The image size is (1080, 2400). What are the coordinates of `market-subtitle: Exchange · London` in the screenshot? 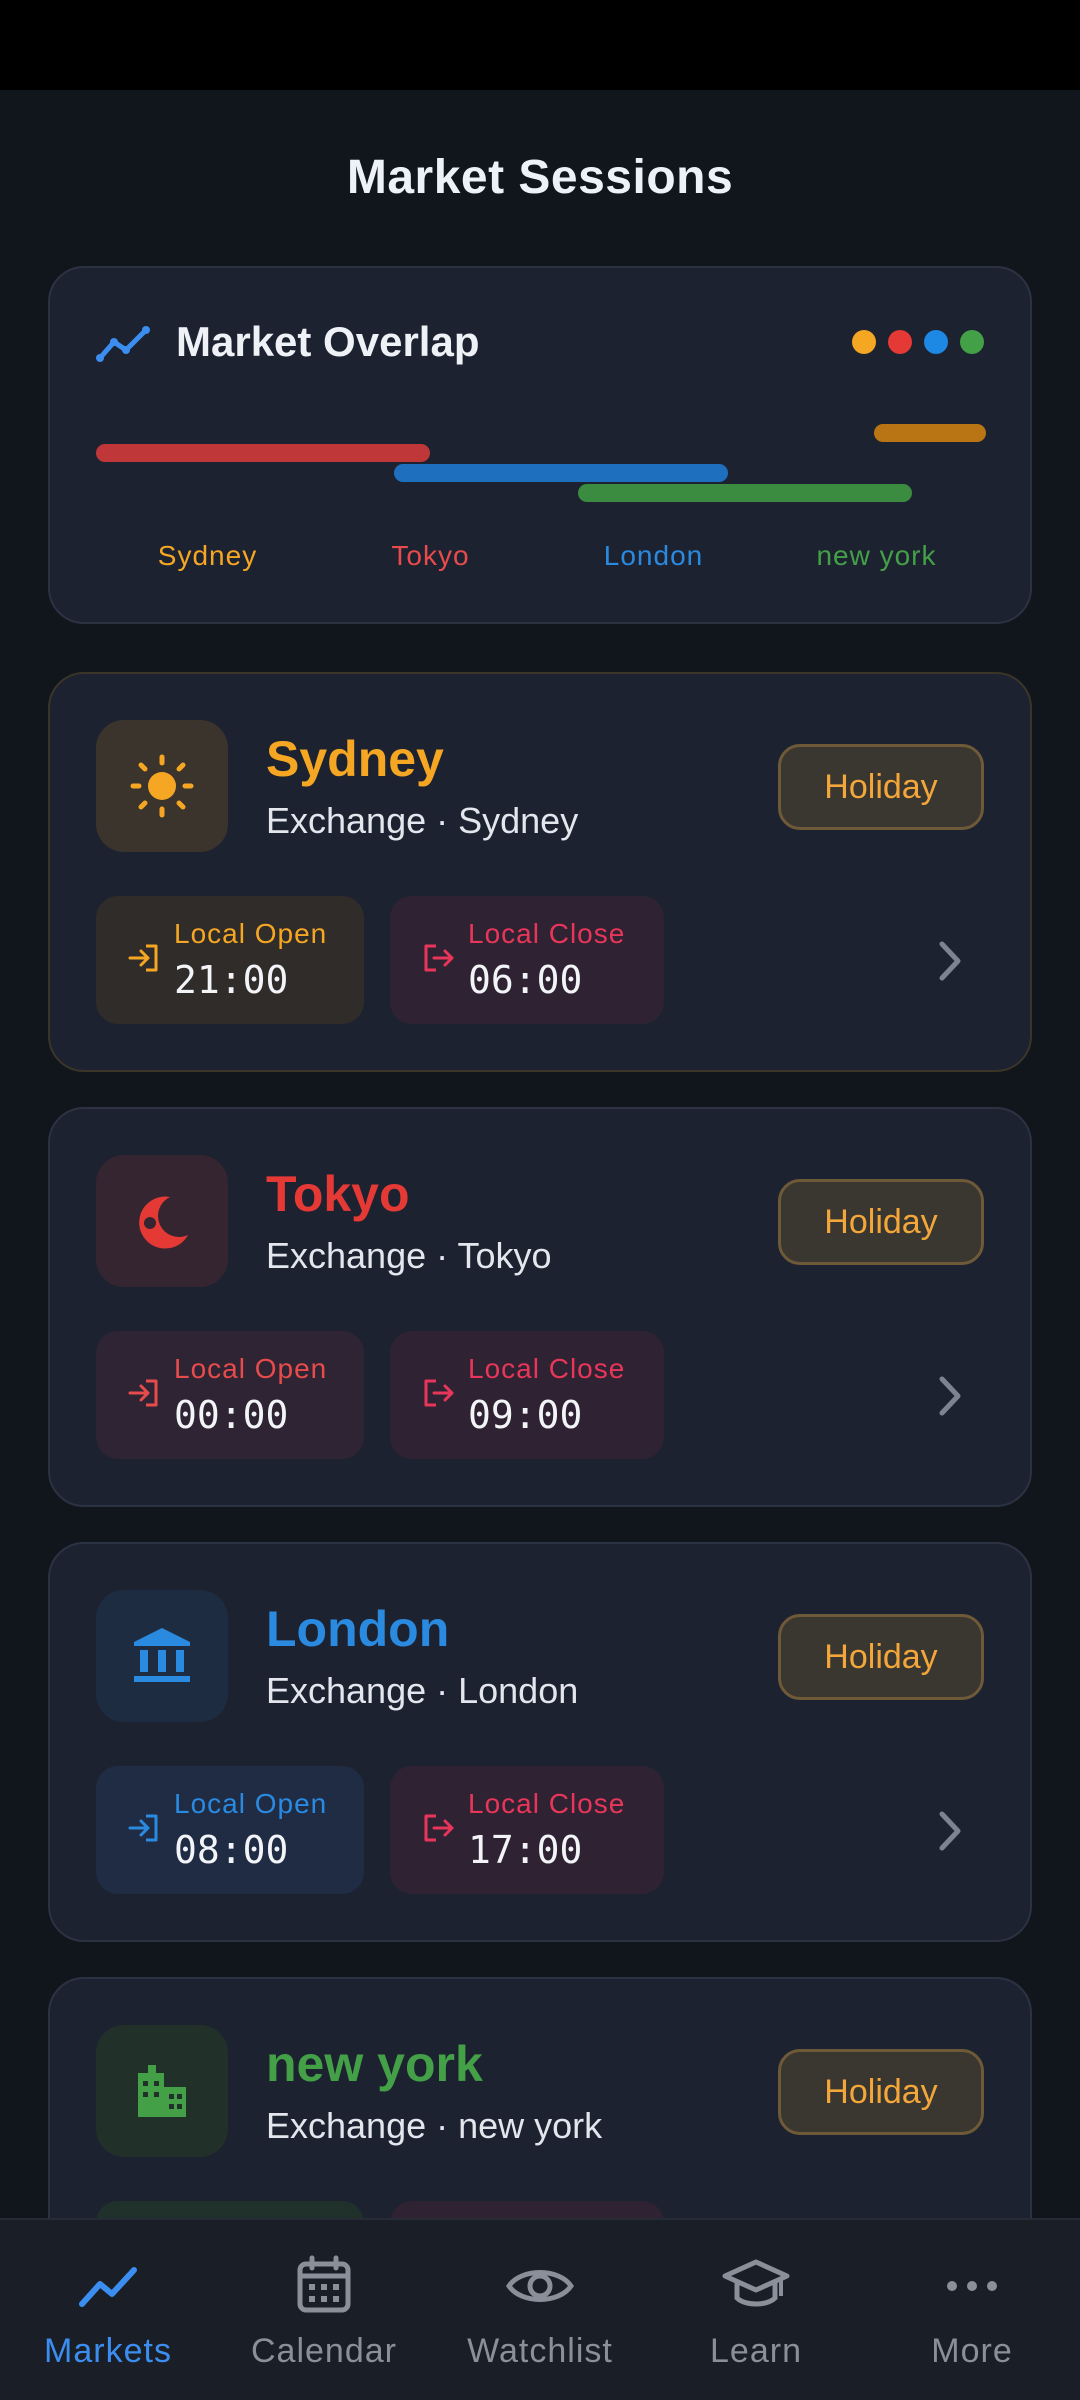 It's located at (422, 1690).